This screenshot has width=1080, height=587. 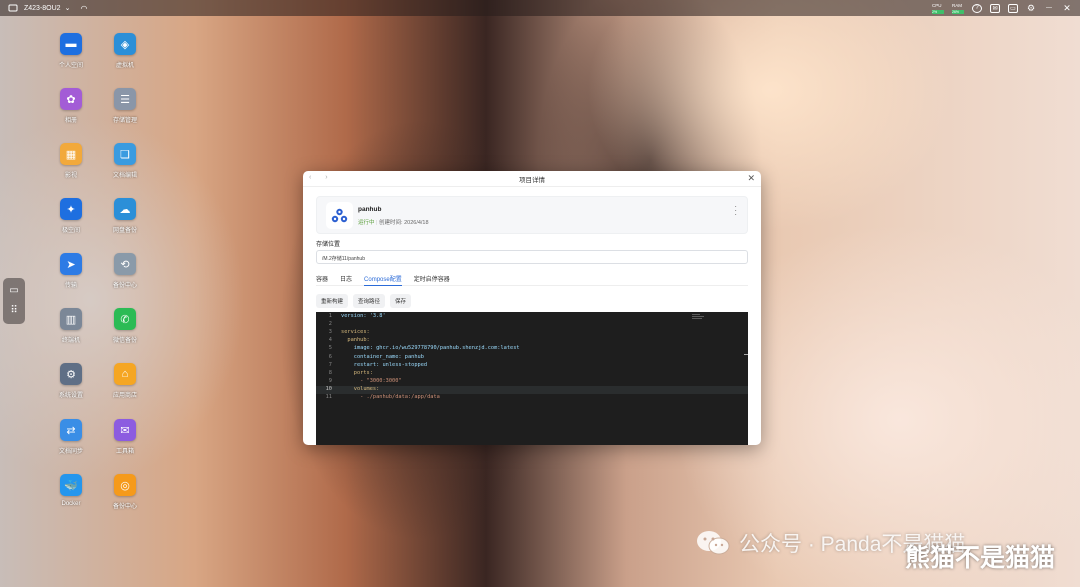 What do you see at coordinates (432, 279) in the screenshot?
I see `tab-scheduled-start-stop: 定时启停容器` at bounding box center [432, 279].